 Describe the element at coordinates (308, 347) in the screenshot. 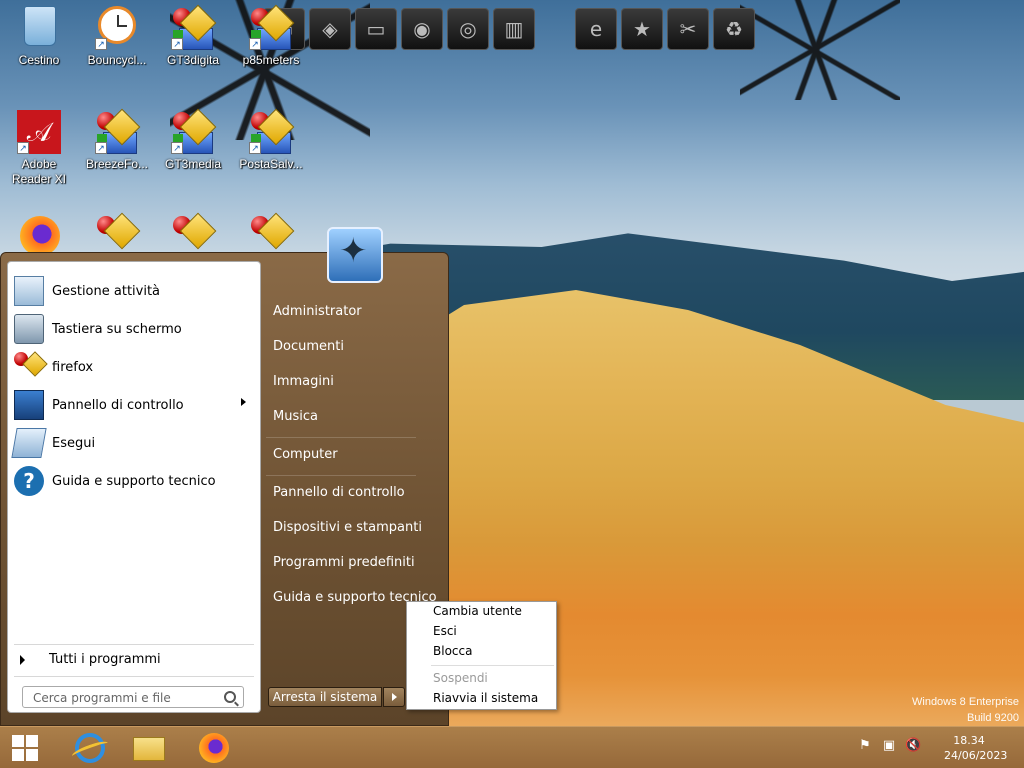

I see `start-right-documents: Documenti` at that location.